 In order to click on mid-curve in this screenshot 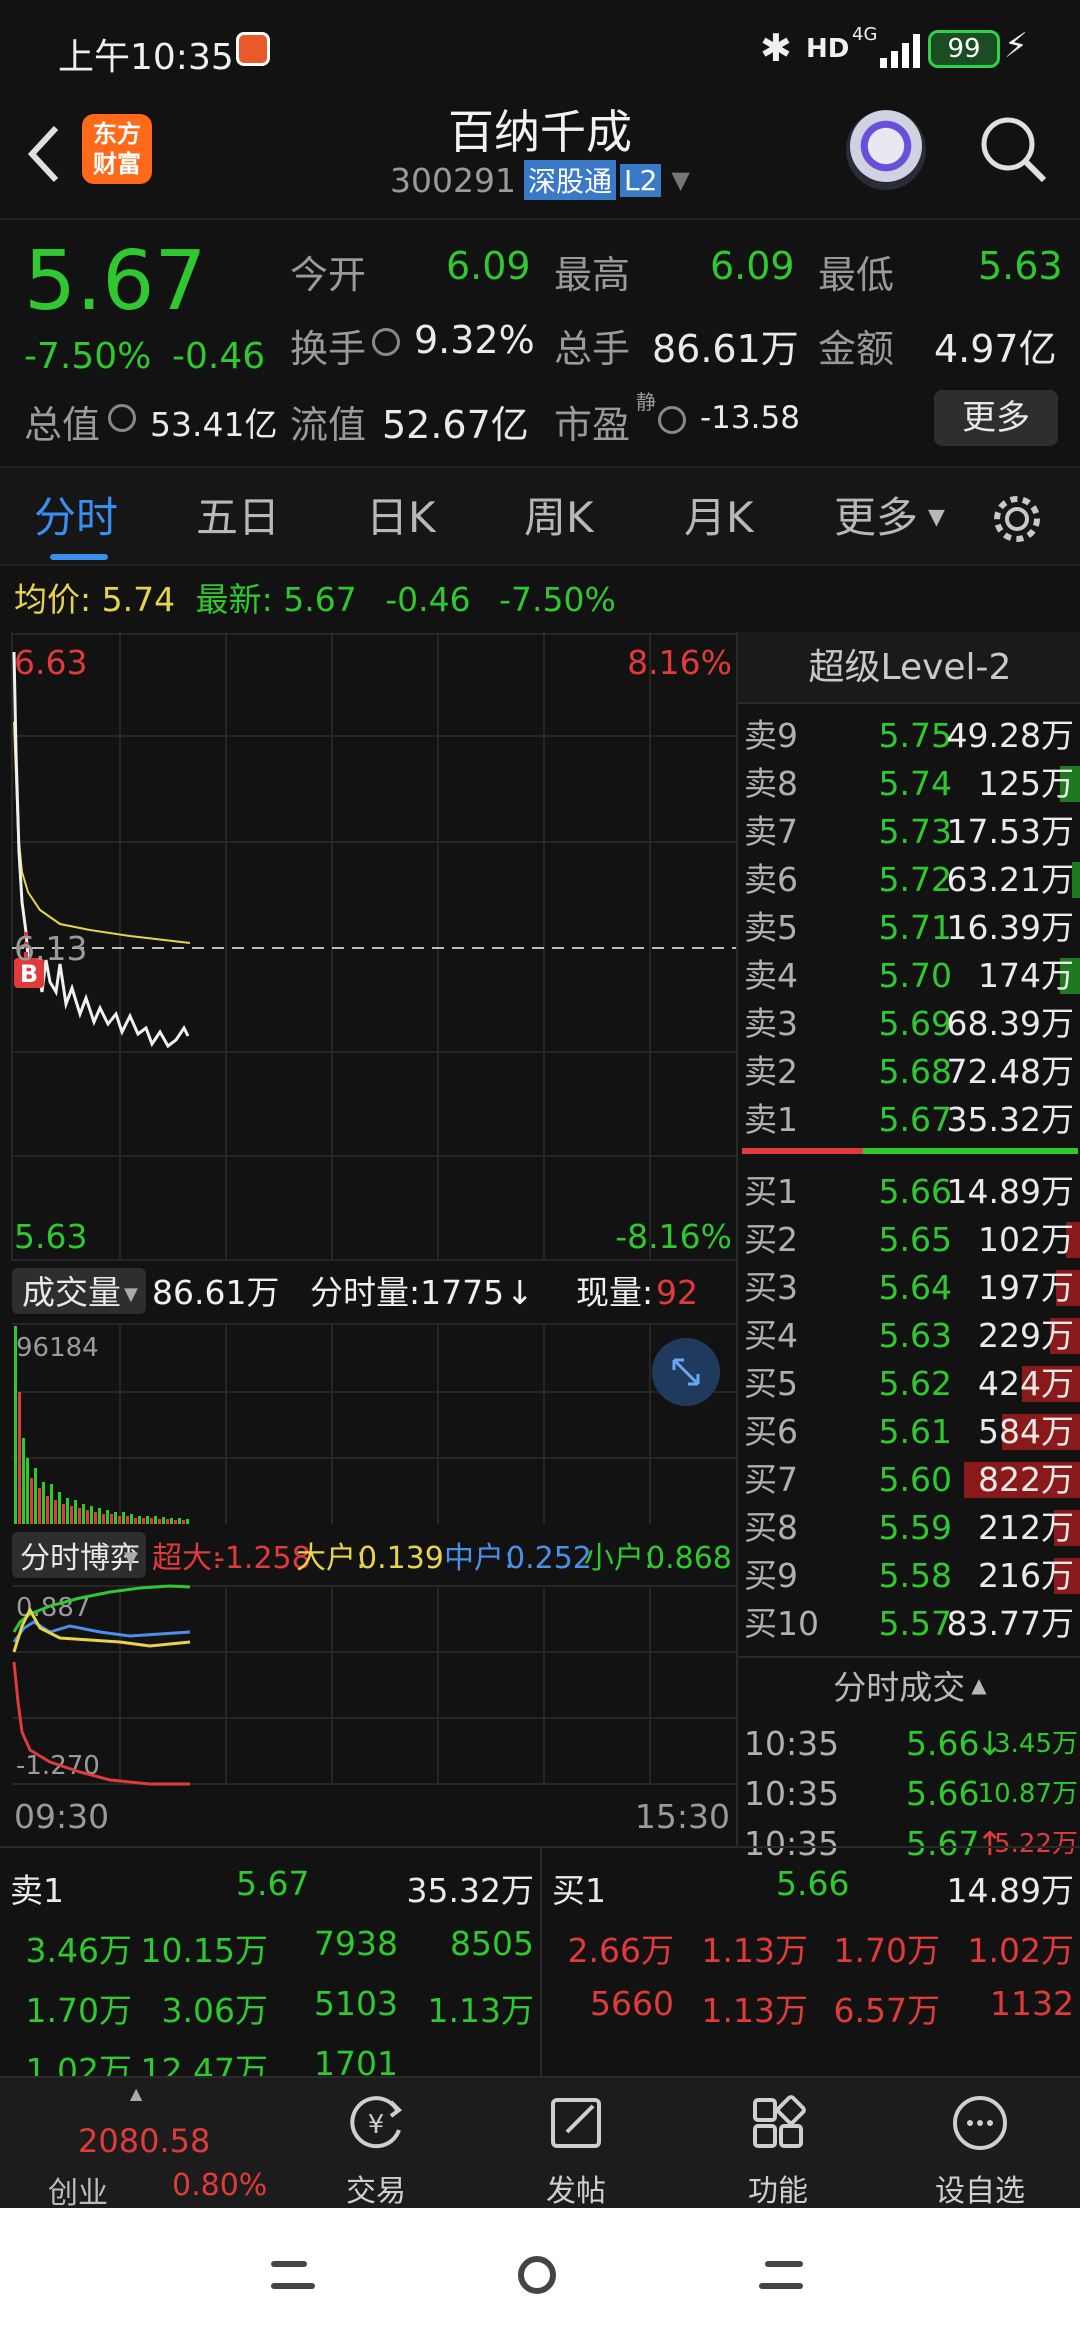, I will do `click(101, 1631)`.